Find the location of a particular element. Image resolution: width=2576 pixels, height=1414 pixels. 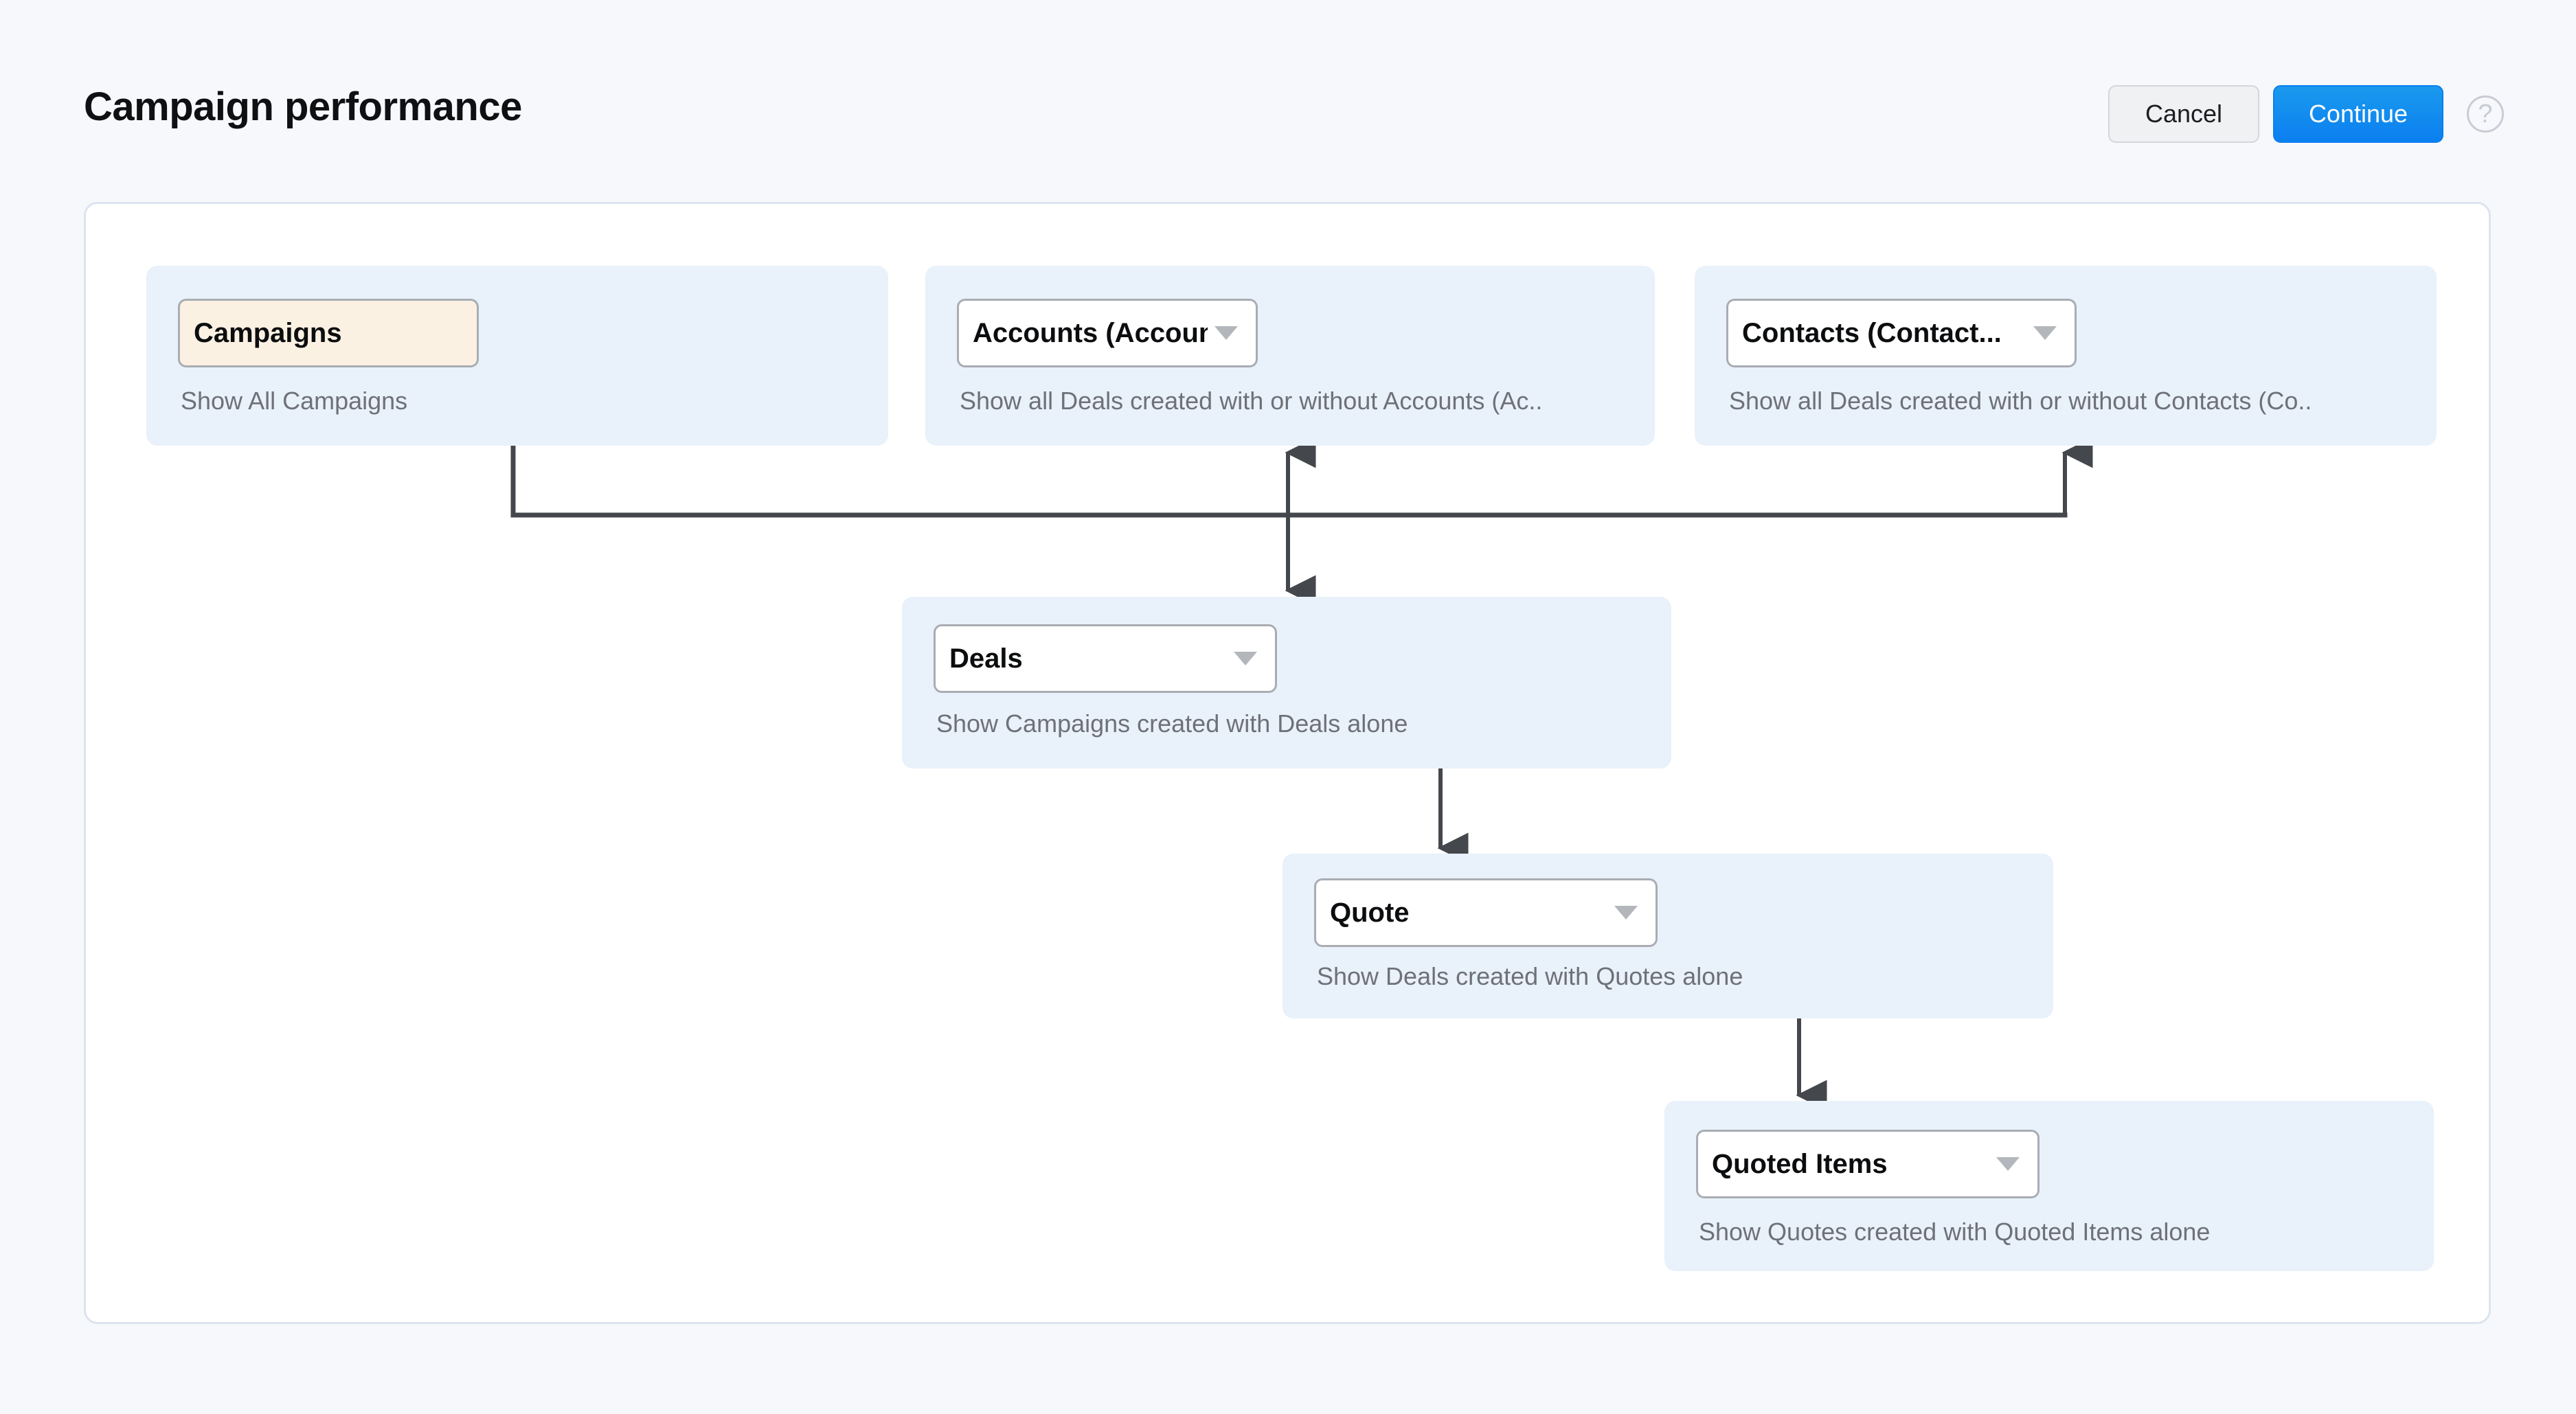

module-select-quote: Quote is located at coordinates (1486, 912).